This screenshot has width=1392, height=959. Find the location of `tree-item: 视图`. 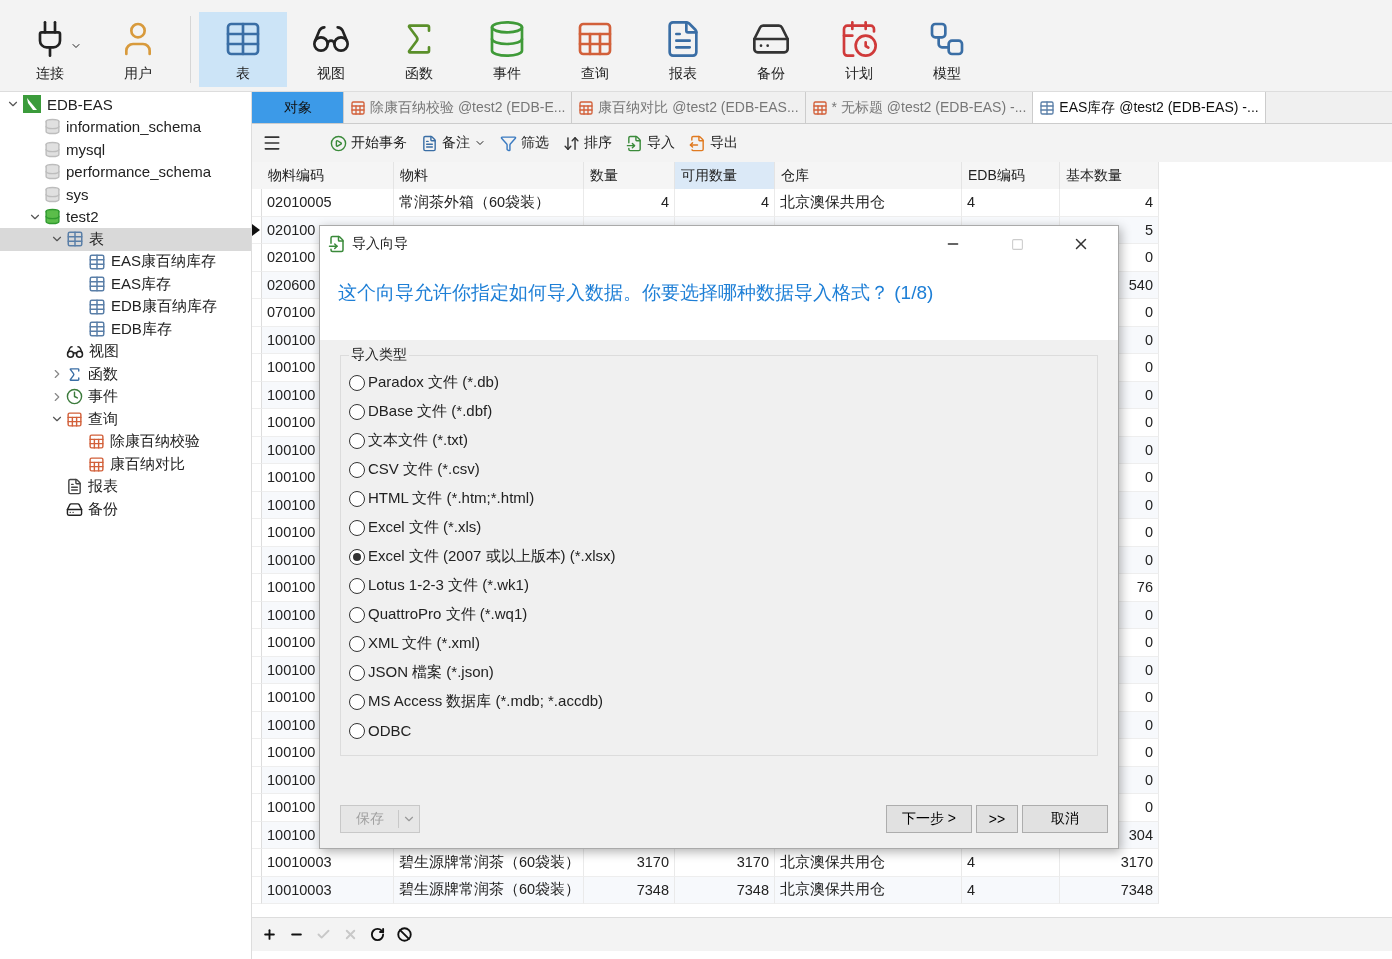

tree-item: 视图 is located at coordinates (125, 351).